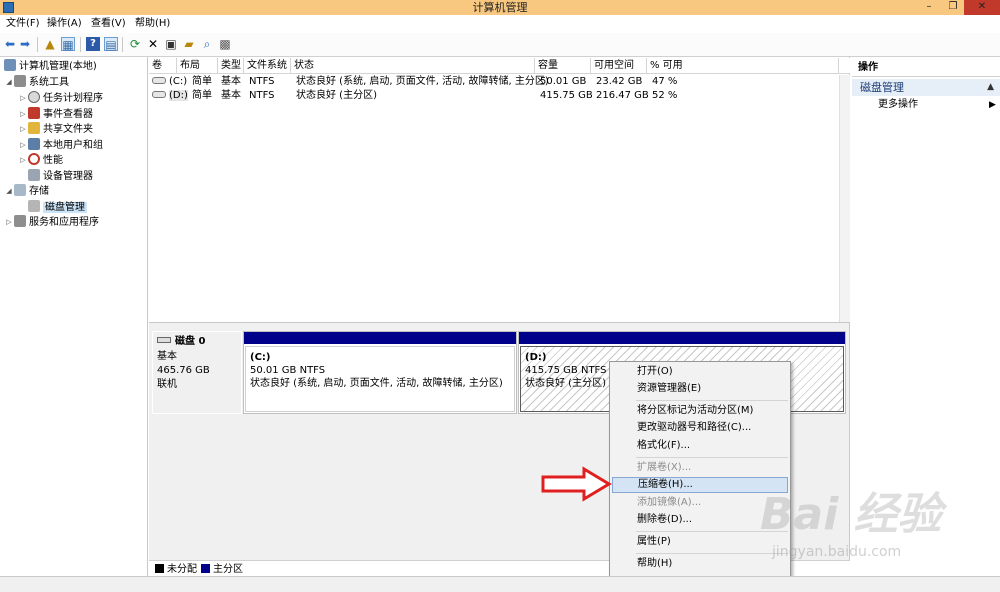  Describe the element at coordinates (260, 357) in the screenshot. I see `partition-label: (C:)` at that location.